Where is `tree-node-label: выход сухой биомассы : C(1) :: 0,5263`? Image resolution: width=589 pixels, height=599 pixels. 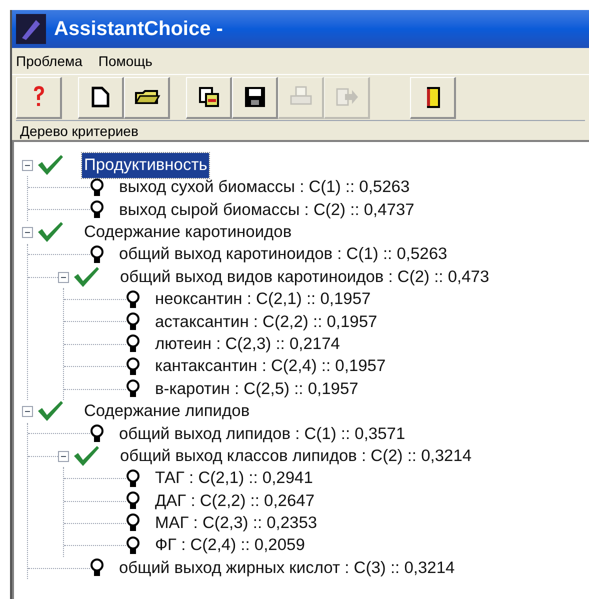
tree-node-label: выход сухой биомассы : C(1) :: 0,5263 is located at coordinates (264, 187).